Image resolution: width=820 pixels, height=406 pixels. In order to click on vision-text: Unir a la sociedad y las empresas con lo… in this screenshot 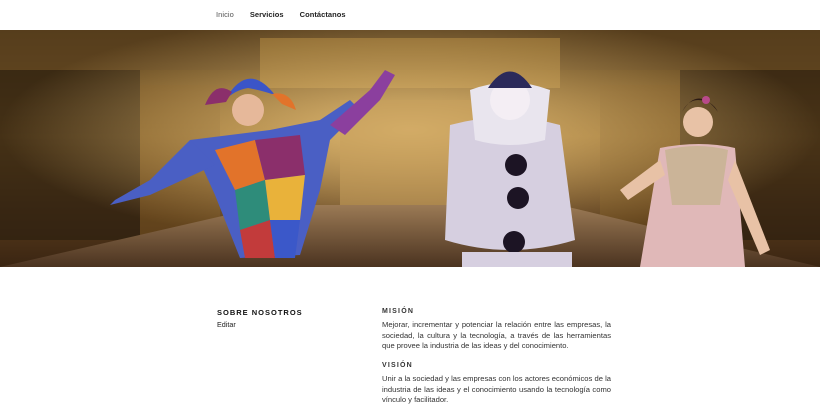, I will do `click(496, 389)`.